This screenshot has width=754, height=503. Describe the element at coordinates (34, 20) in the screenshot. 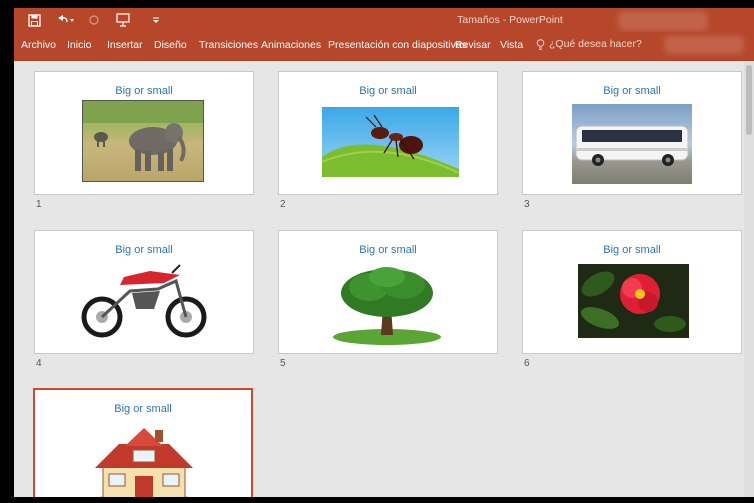

I see `save-icon` at that location.